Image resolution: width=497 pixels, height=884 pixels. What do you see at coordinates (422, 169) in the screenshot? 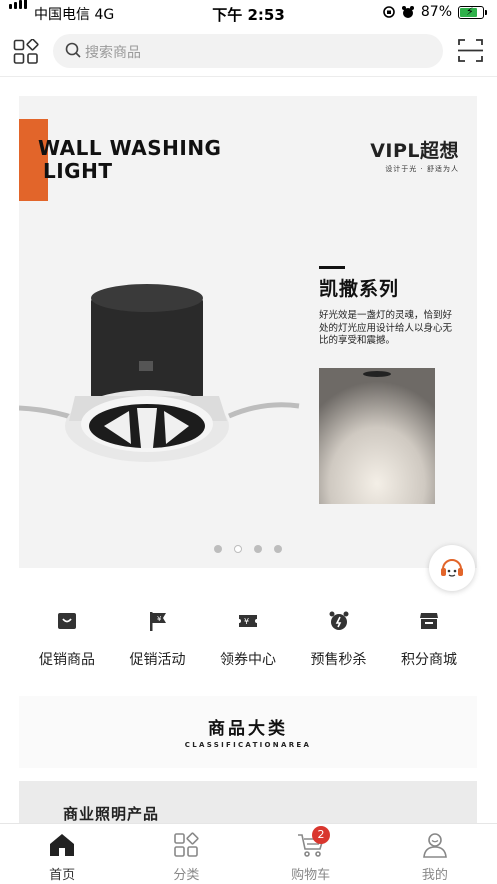
I see `brand-slogan: 设计于光 · 舒适为人` at bounding box center [422, 169].